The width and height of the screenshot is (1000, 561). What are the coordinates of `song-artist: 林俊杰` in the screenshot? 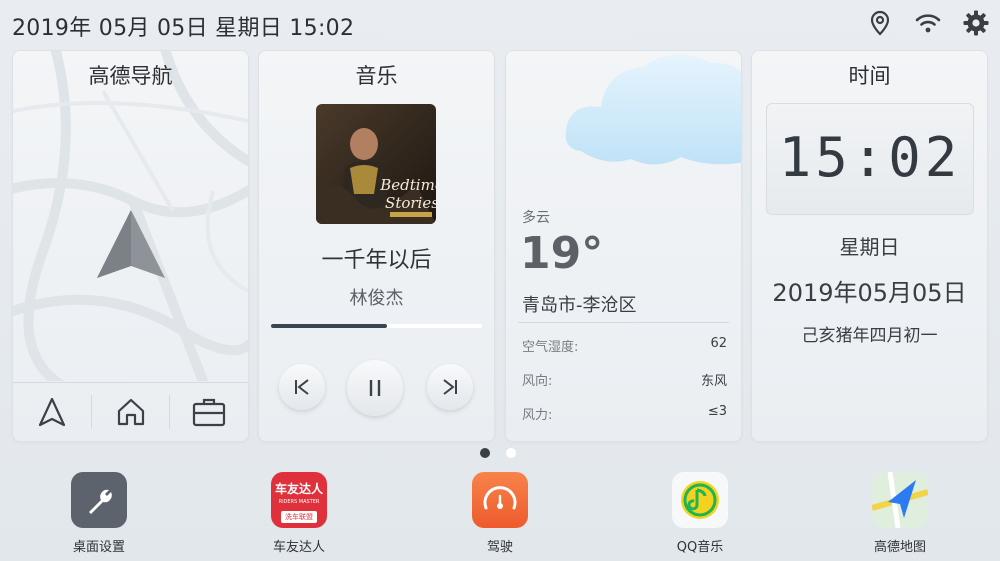 It's located at (376, 298).